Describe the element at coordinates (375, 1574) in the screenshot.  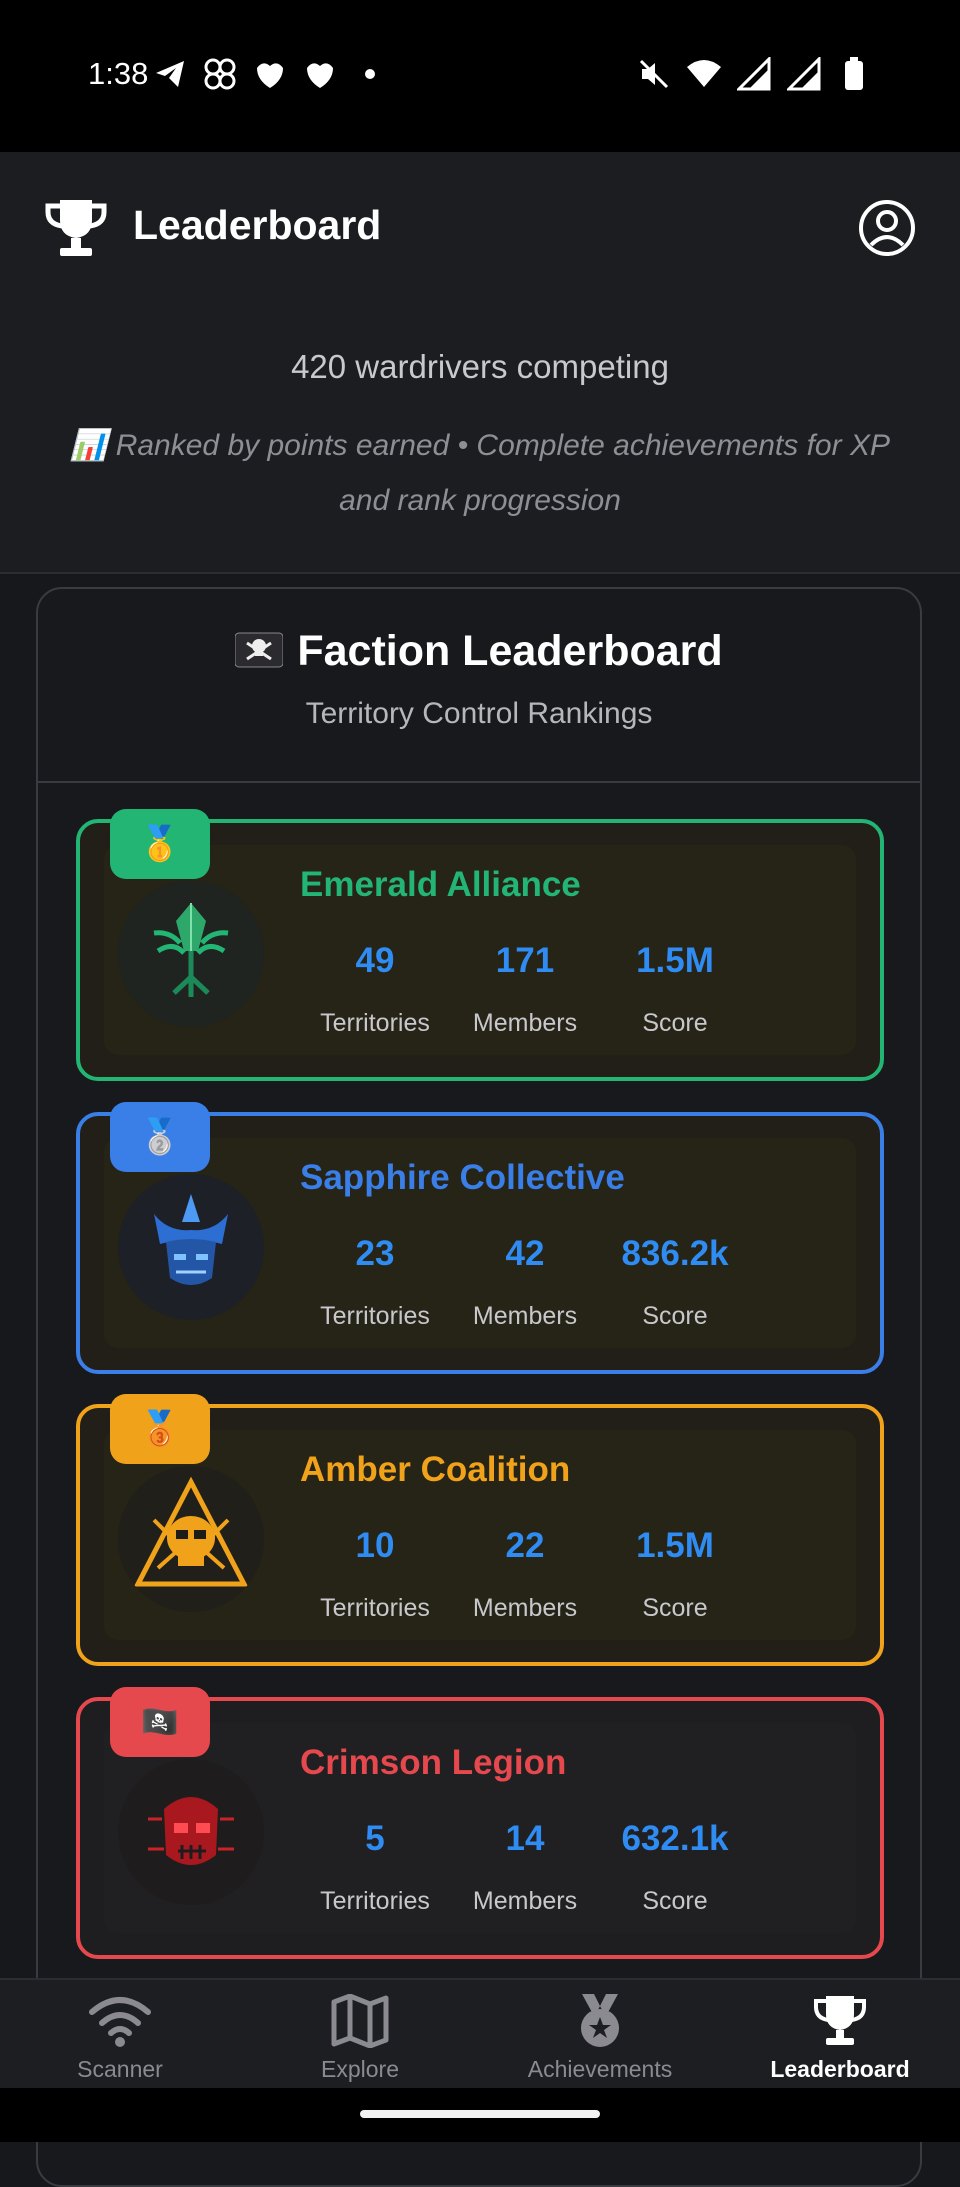
I see `territories-stat: 10 Territories` at that location.